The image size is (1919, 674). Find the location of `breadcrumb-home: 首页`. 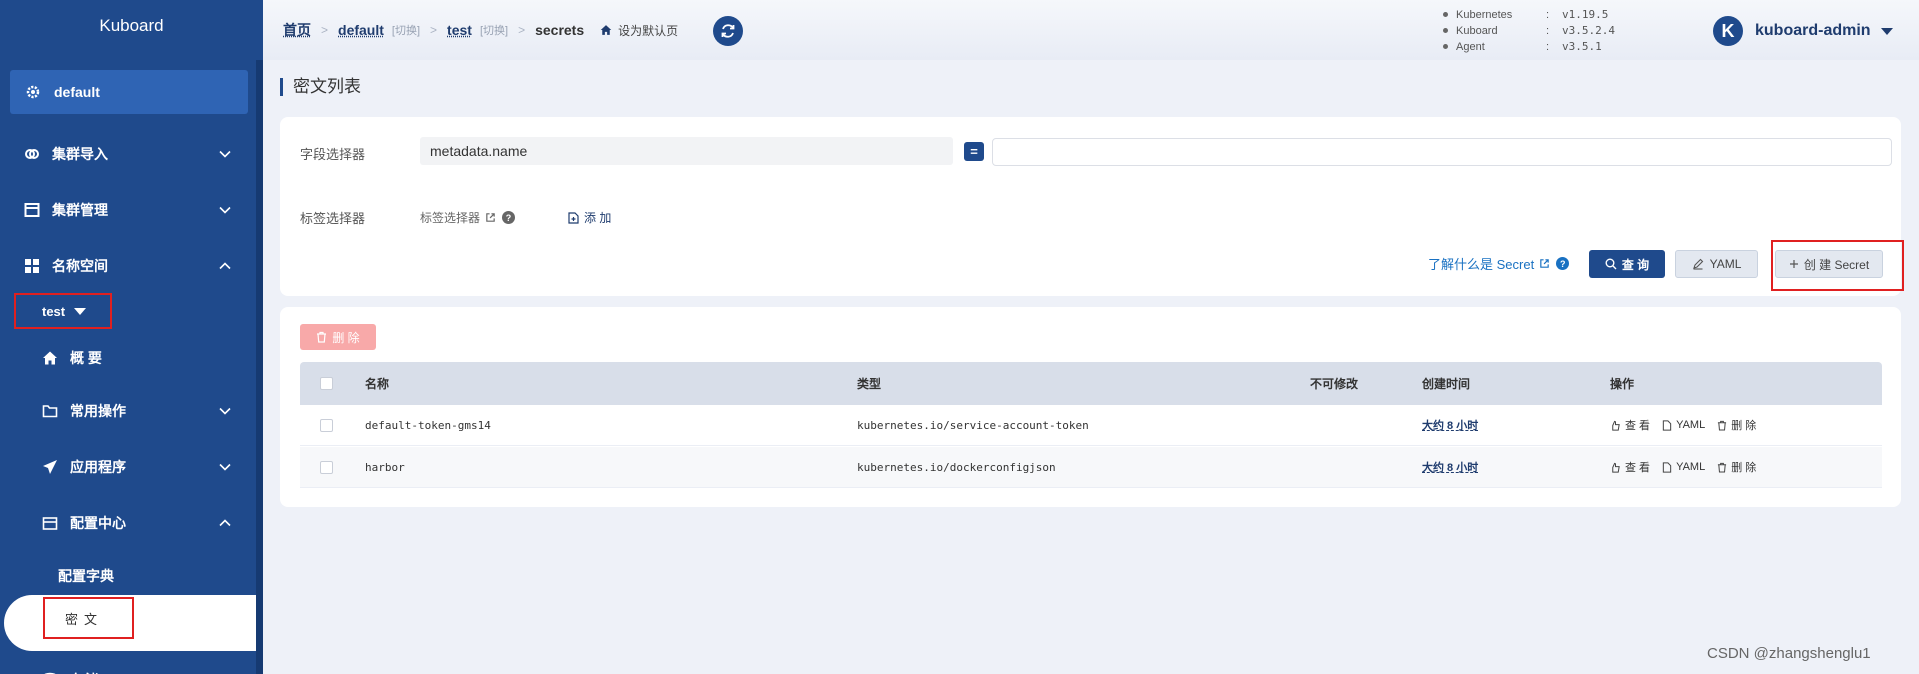

breadcrumb-home: 首页 is located at coordinates (297, 30).